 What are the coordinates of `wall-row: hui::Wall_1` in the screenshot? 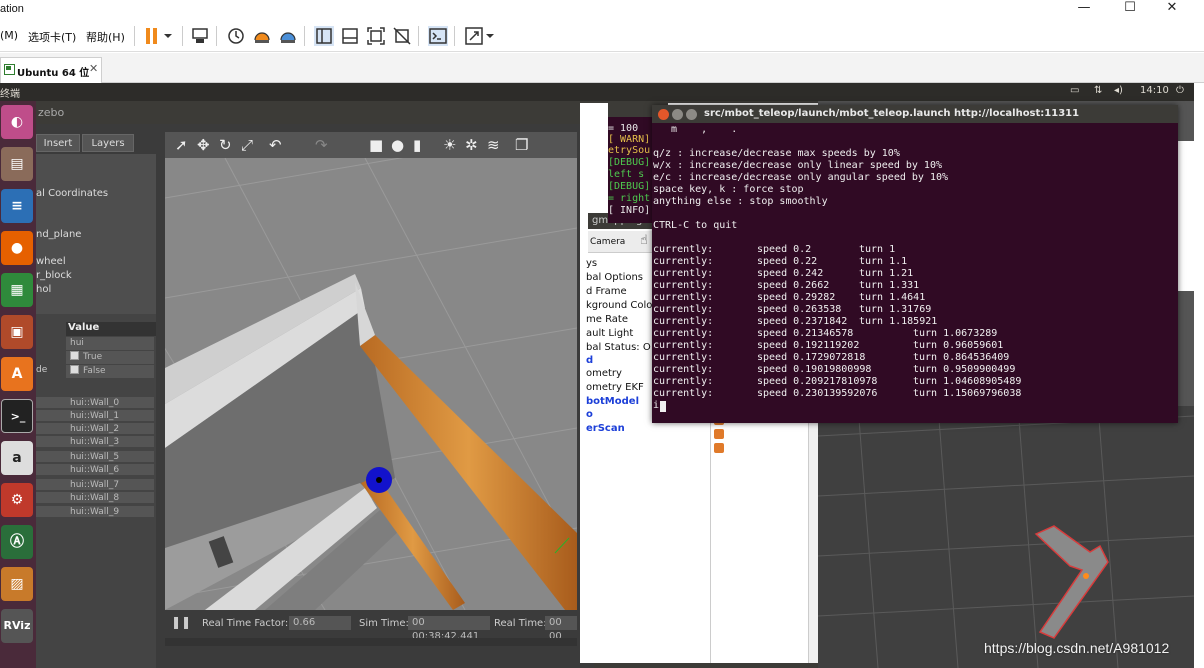 It's located at (95, 416).